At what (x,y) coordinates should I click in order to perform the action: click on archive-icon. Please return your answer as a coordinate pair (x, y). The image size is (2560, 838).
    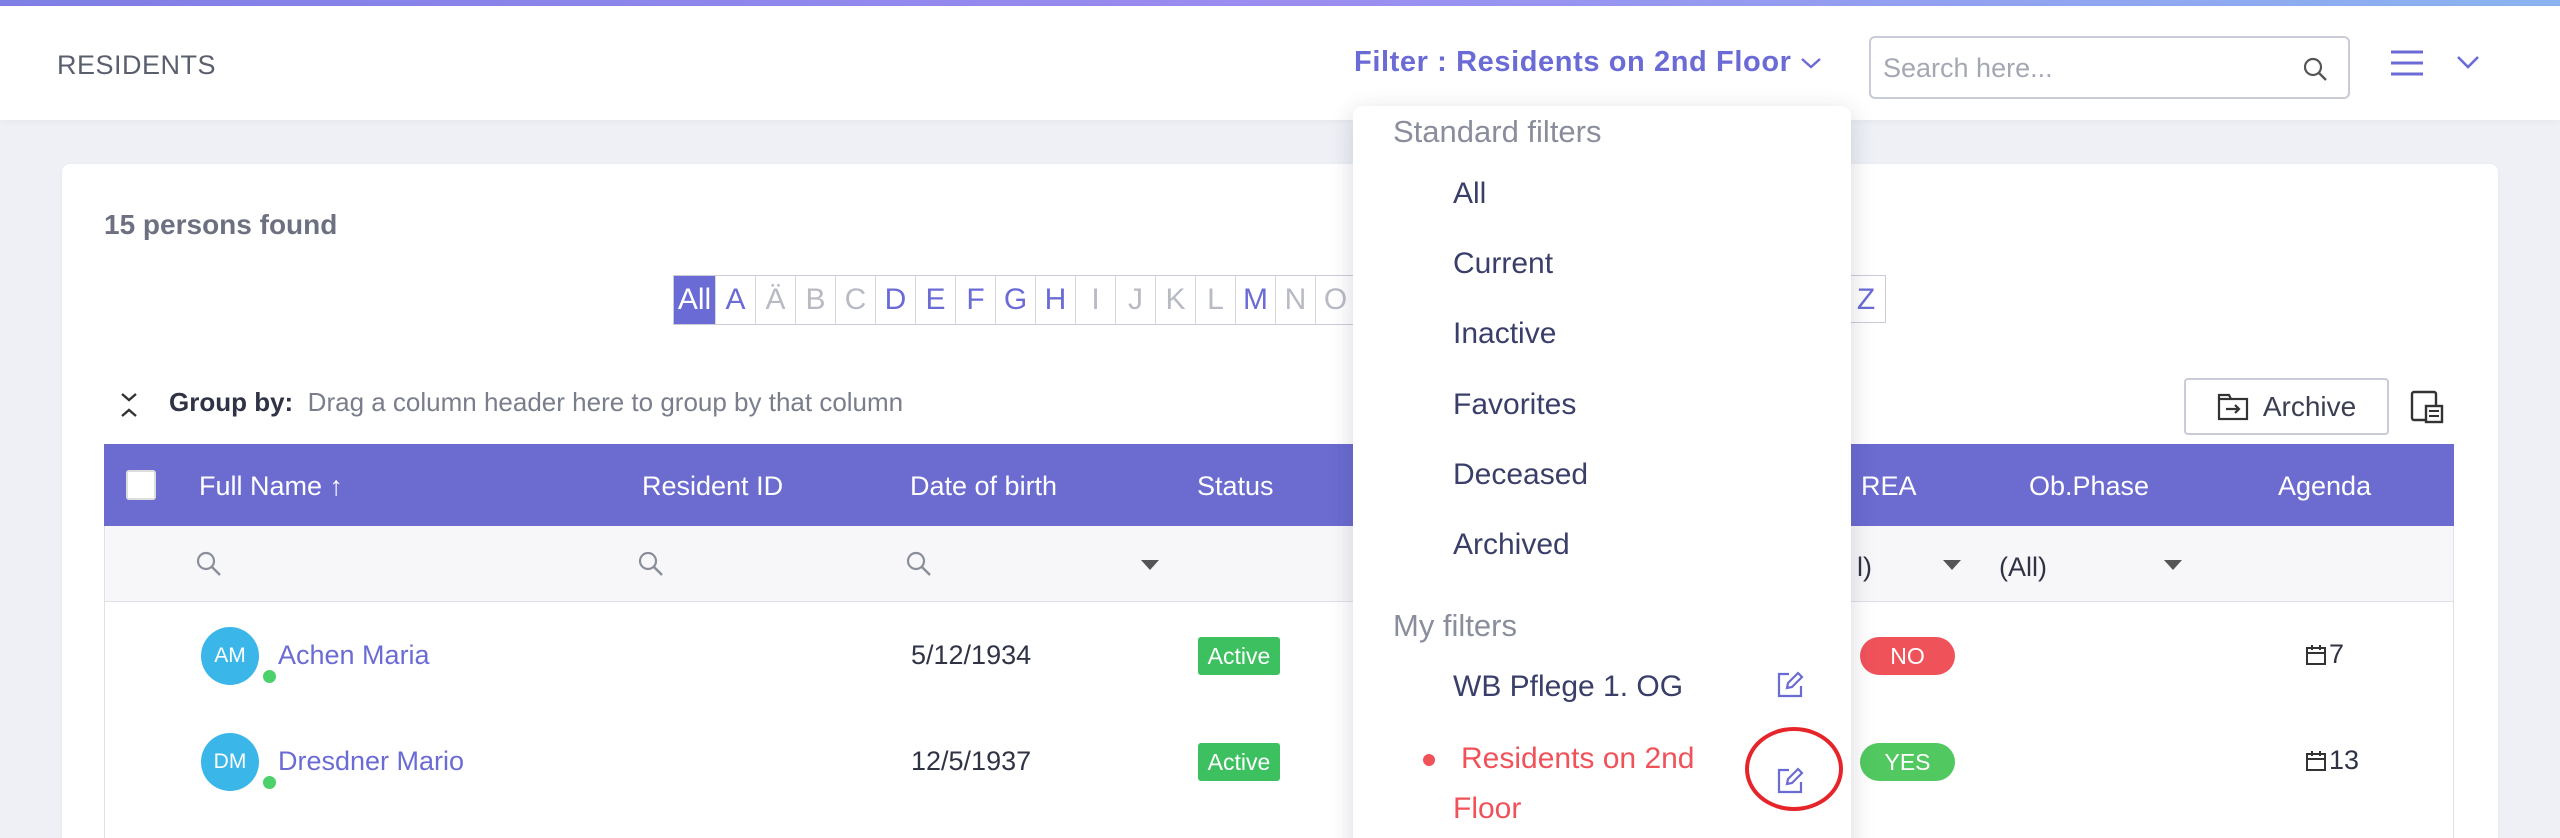
    Looking at the image, I should click on (2232, 406).